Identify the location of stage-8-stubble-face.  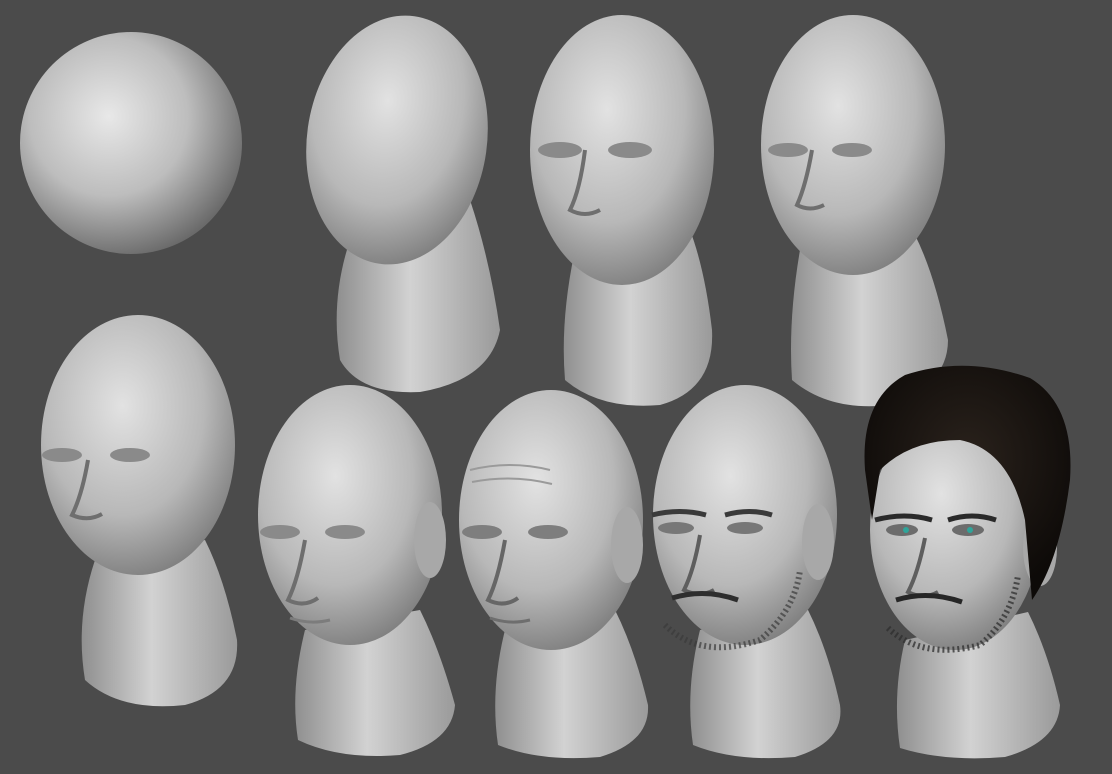
(746, 572).